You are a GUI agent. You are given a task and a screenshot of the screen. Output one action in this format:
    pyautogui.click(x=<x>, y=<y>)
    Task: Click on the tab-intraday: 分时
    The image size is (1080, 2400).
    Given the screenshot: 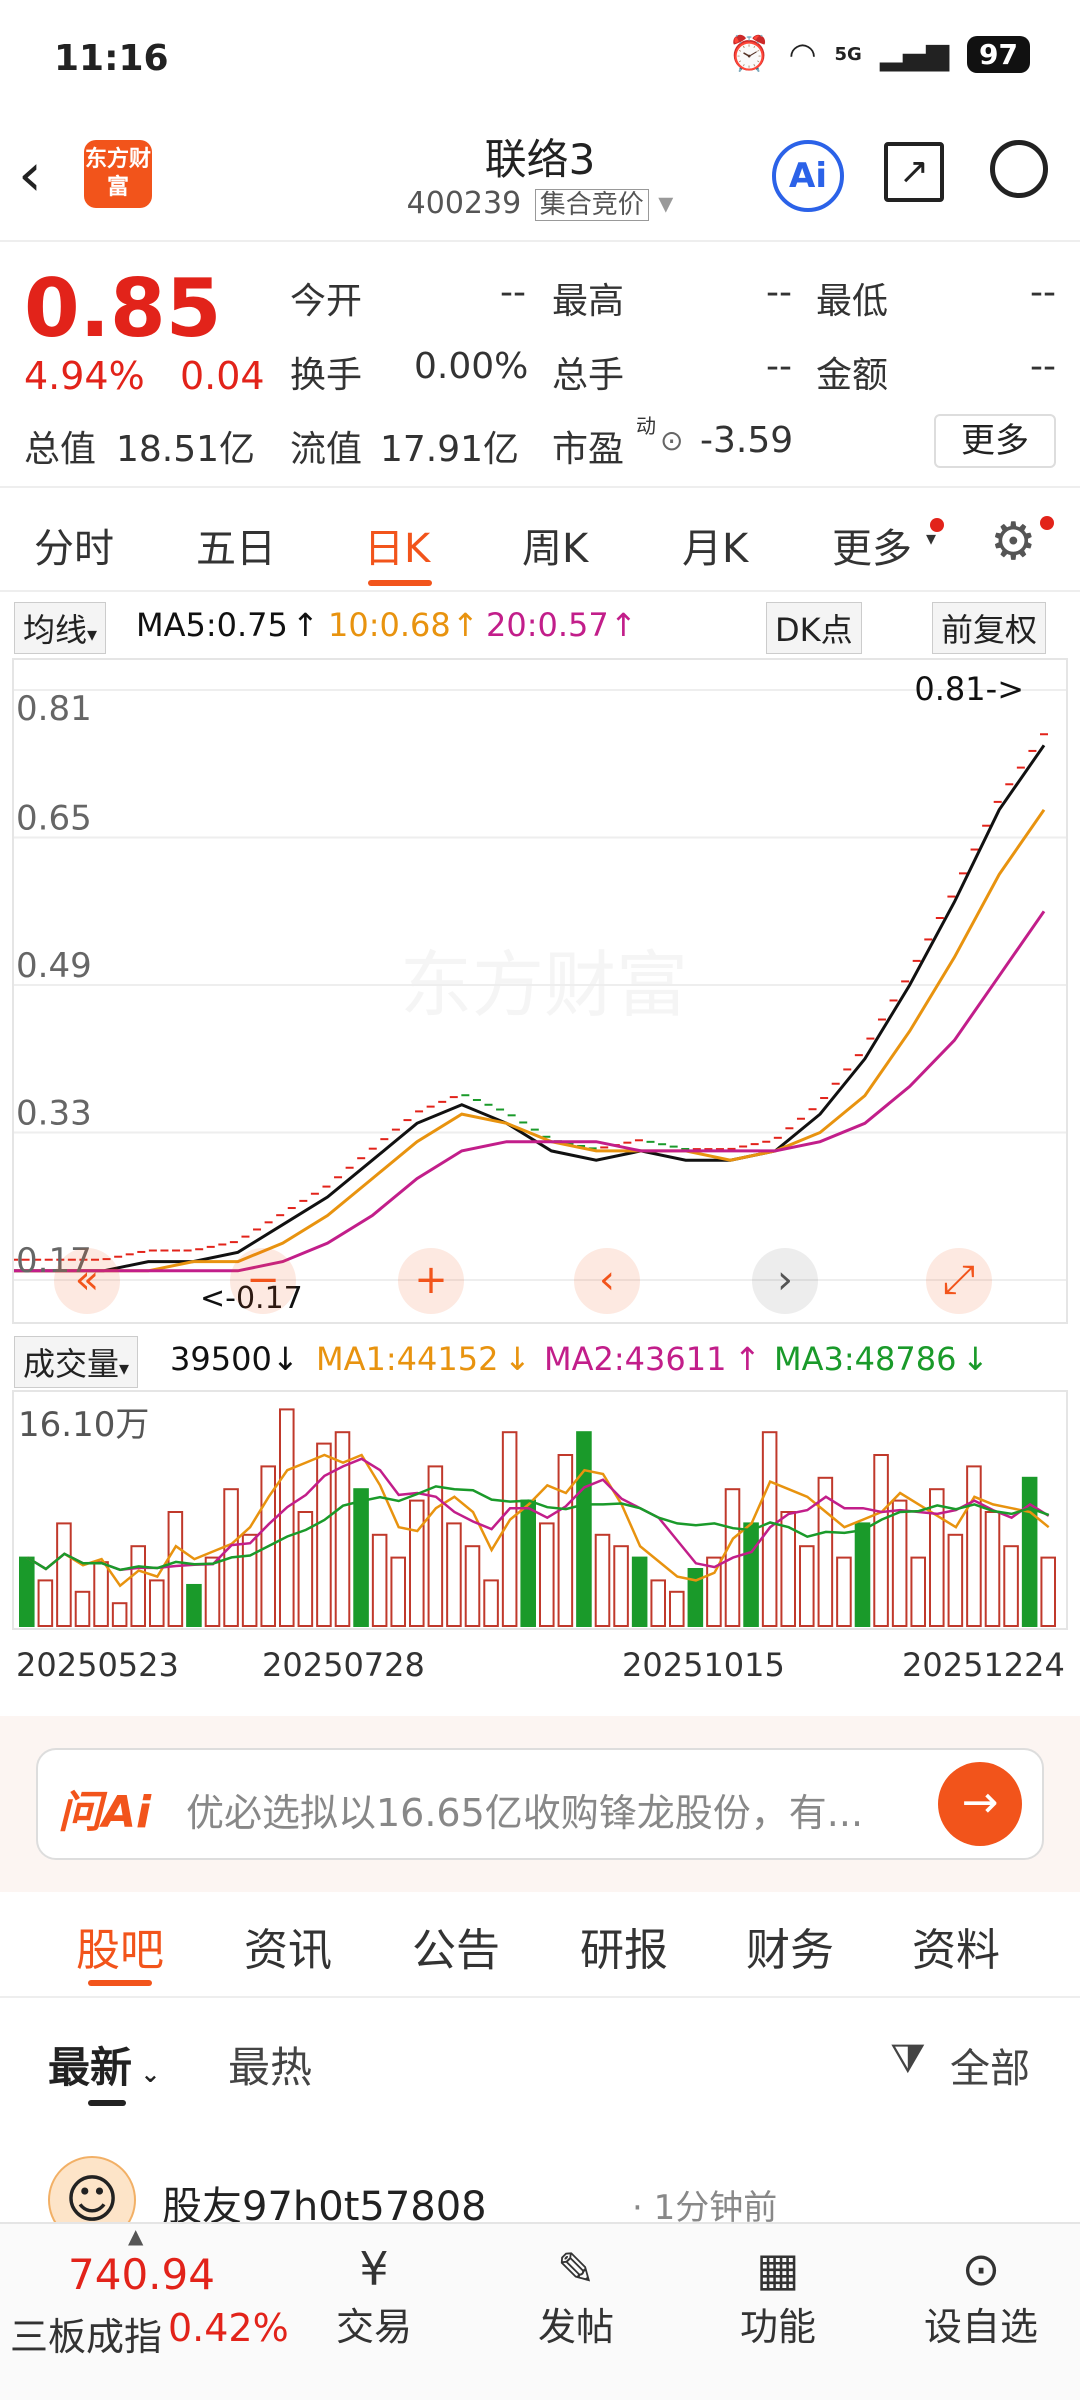 What is the action you would take?
    pyautogui.click(x=74, y=545)
    